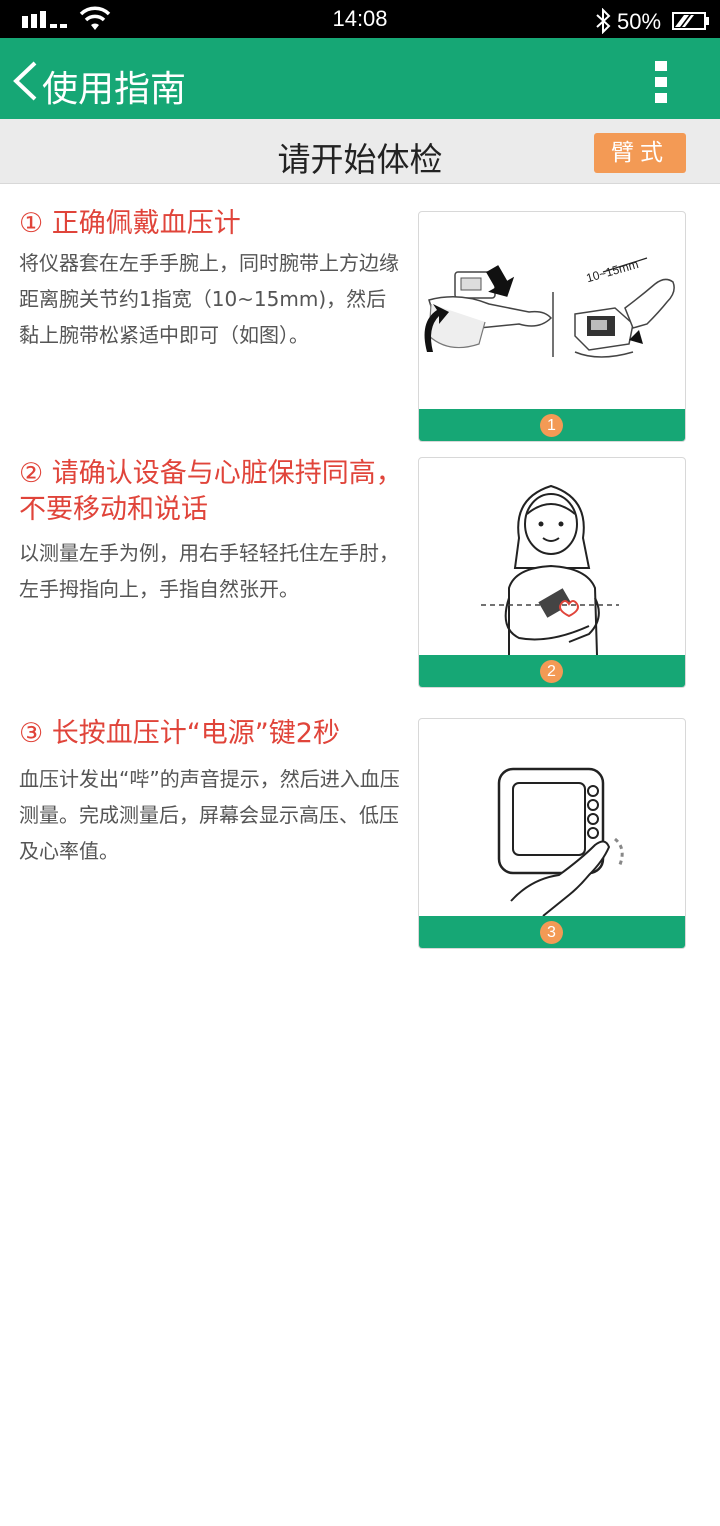 This screenshot has width=720, height=1526. I want to click on step-number-badge: 2, so click(551, 671).